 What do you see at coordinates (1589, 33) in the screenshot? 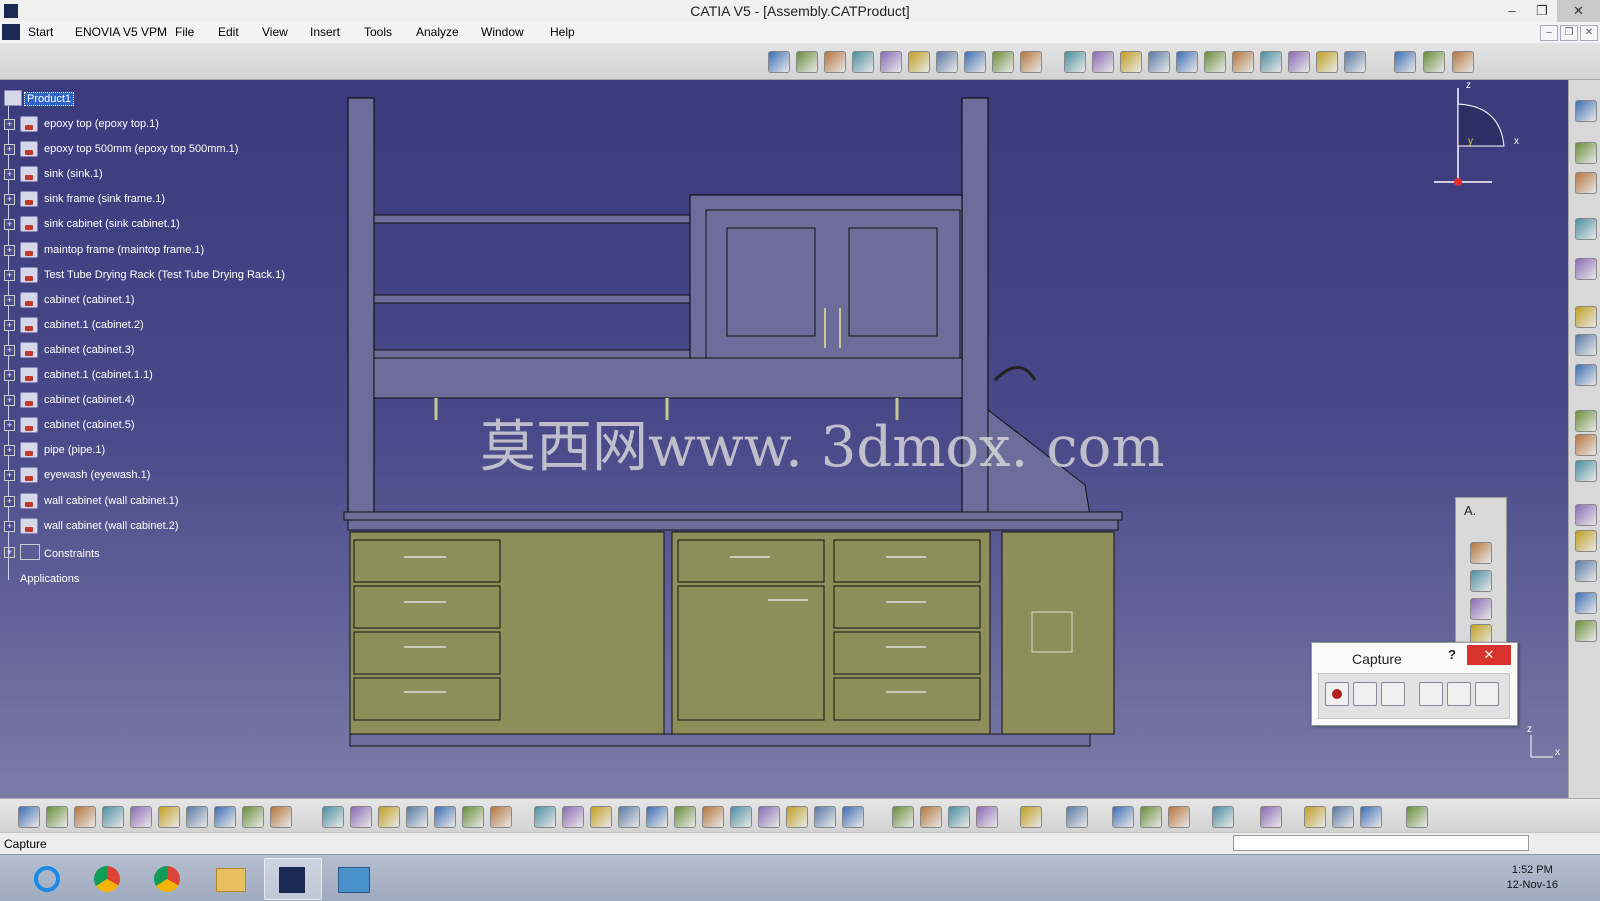
I see `mdi-close-button: ✕` at bounding box center [1589, 33].